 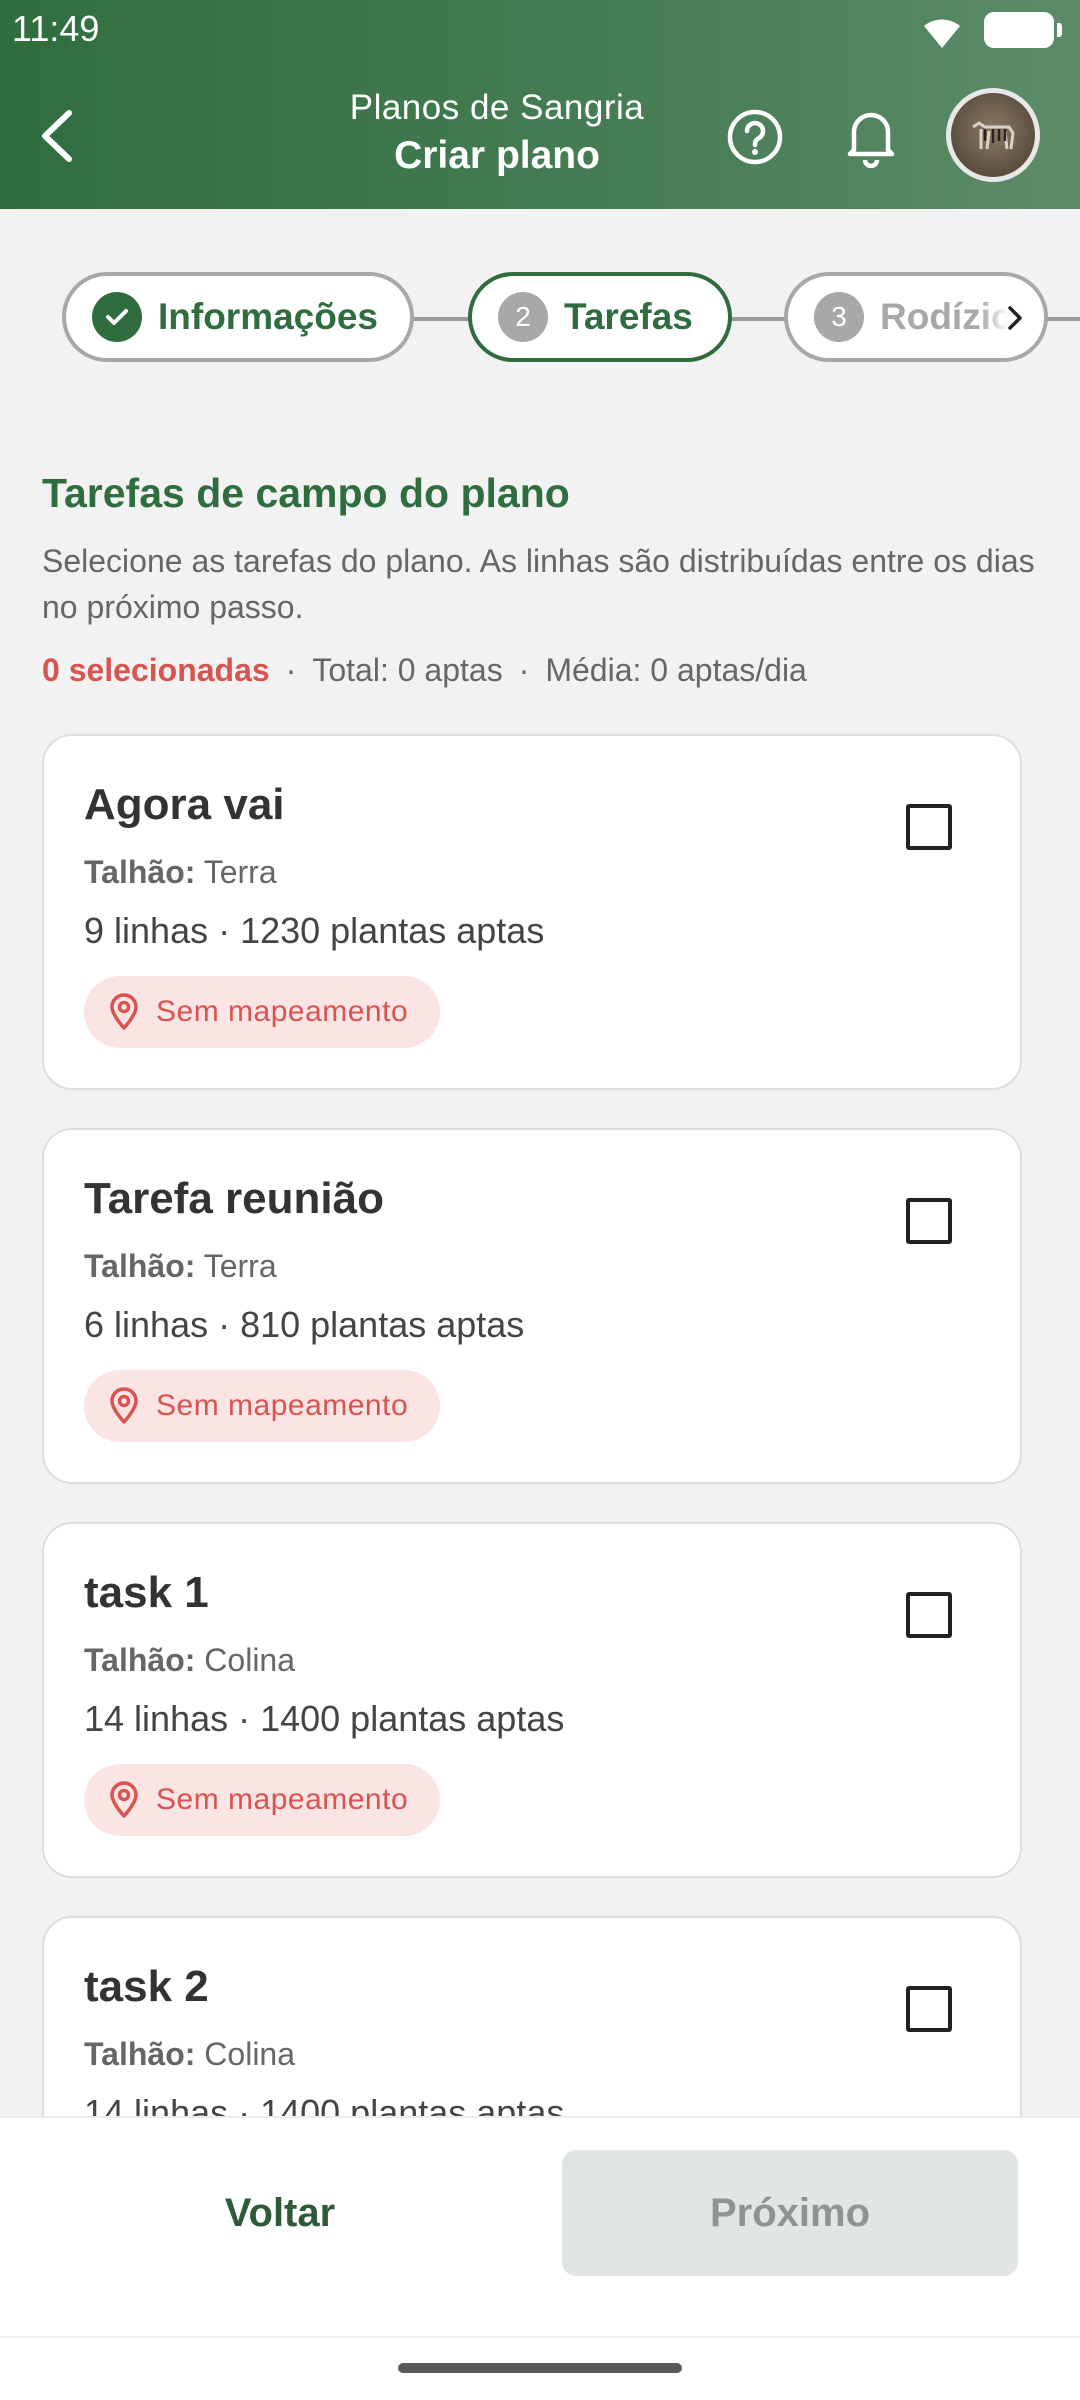 I want to click on task-name: task 1, so click(x=146, y=1592).